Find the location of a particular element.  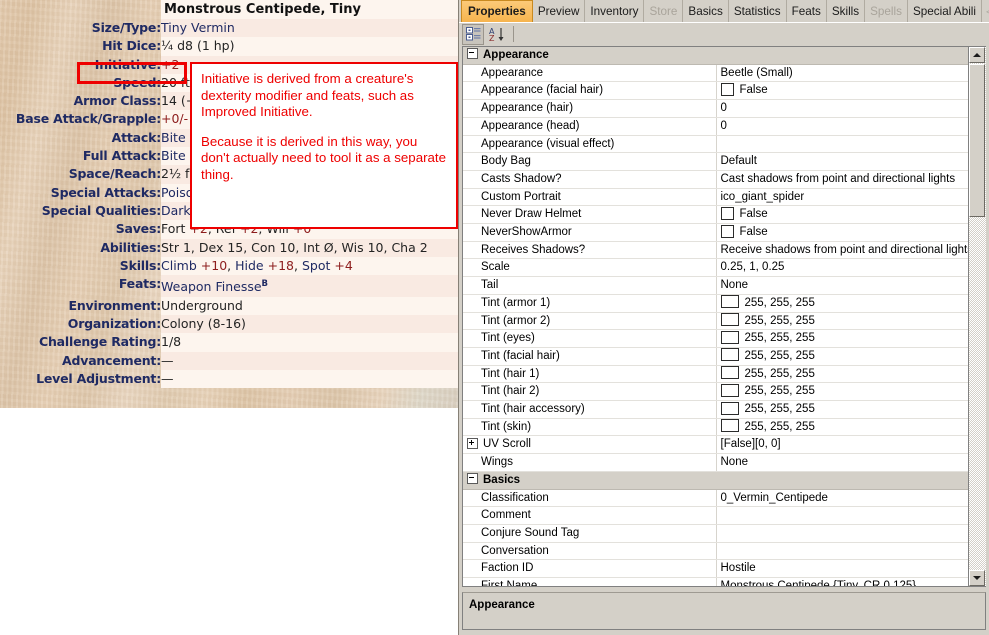

categorized-view-icon is located at coordinates (473, 34).